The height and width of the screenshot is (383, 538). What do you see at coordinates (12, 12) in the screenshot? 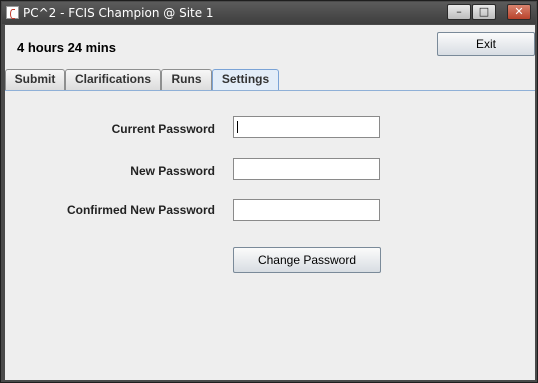
I see `app-icon` at bounding box center [12, 12].